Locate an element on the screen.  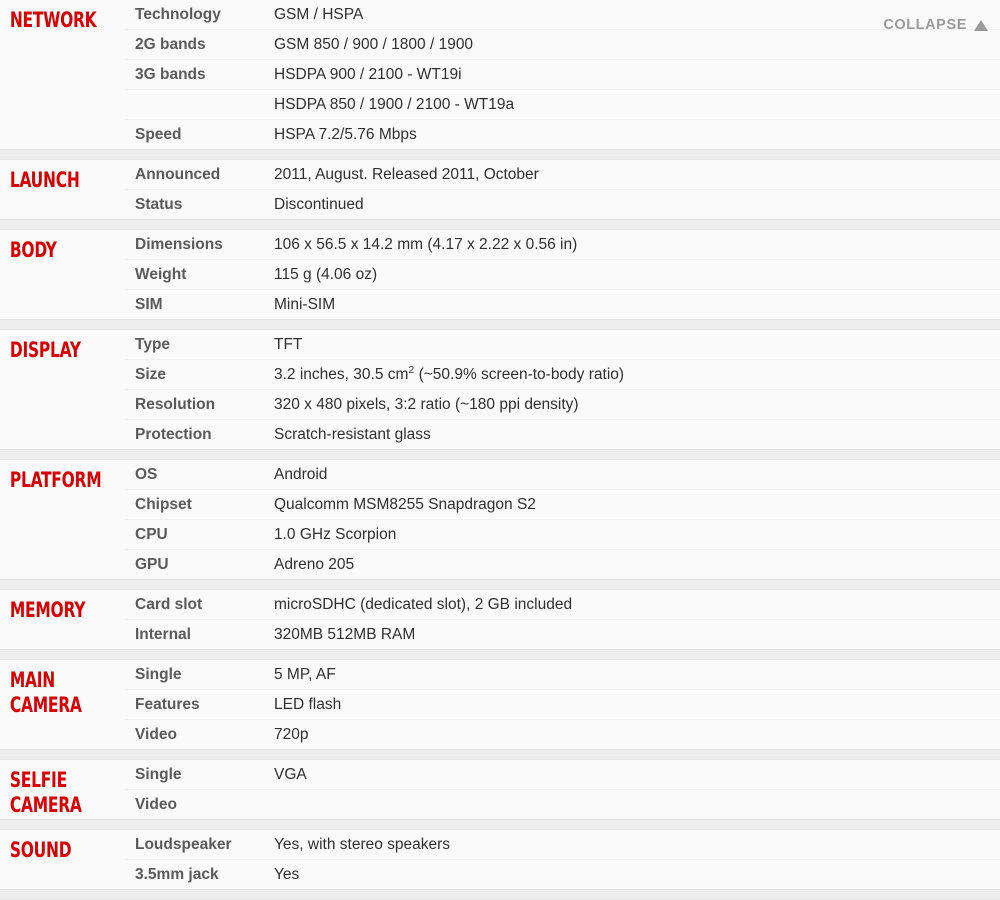
spec-label: 3G bands is located at coordinates (170, 74).